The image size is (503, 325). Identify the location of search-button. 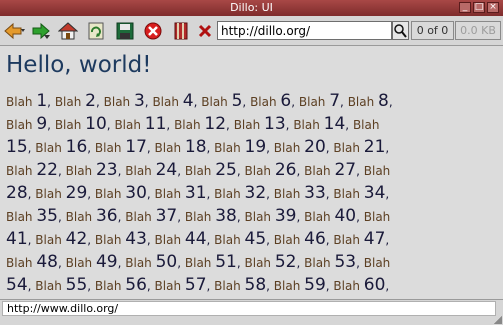
(400, 30).